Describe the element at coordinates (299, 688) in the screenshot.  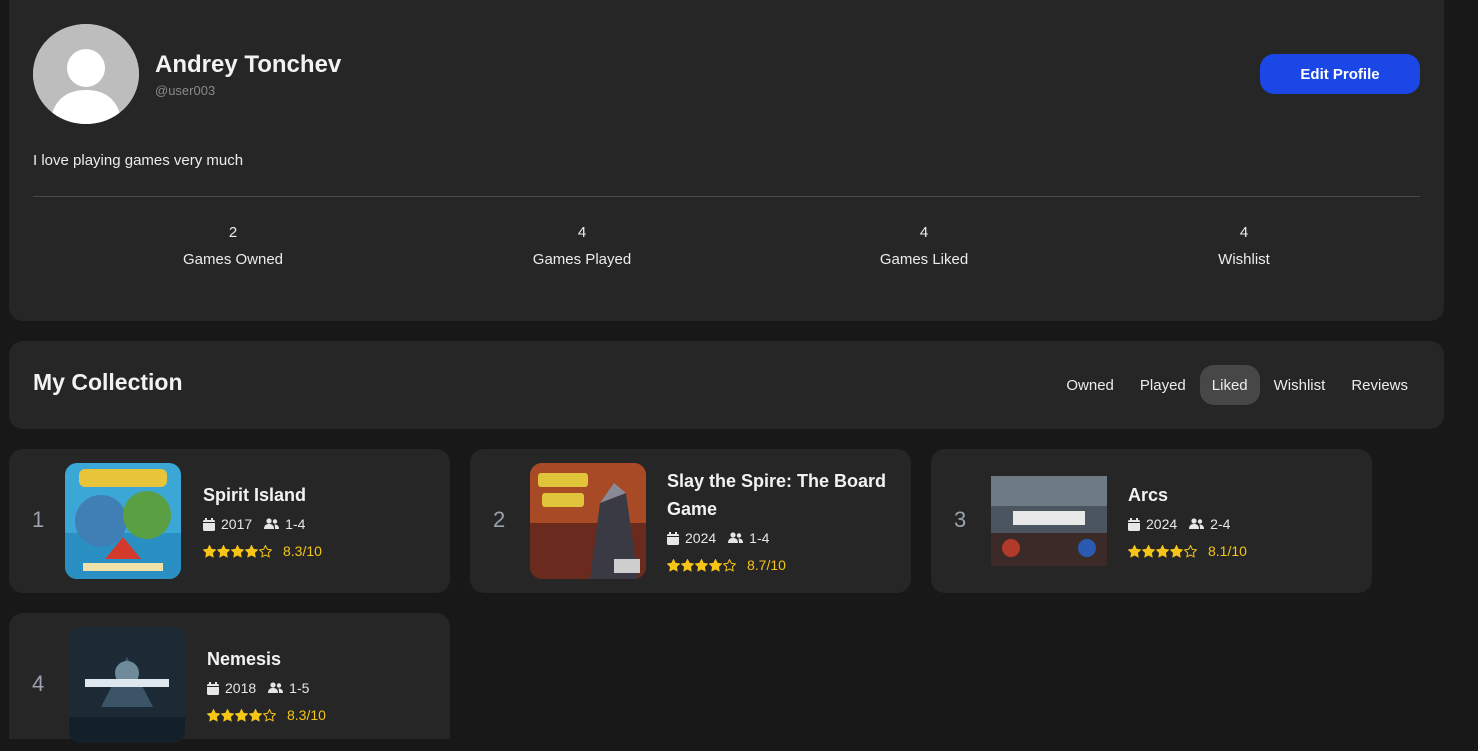
I see `game-players: 1-5` at that location.